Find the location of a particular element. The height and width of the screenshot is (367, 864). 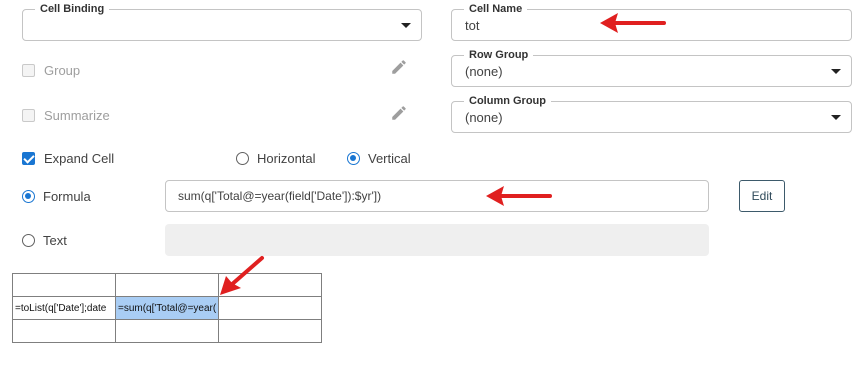

horizontal-radio: Horizontal is located at coordinates (276, 158).